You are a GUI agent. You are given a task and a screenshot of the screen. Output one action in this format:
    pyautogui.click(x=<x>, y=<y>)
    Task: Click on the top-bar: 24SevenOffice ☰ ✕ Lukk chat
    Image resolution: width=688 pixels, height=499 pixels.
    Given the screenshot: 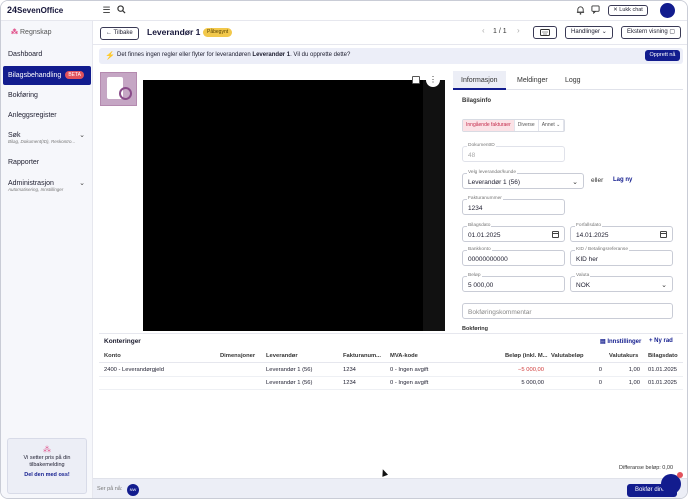 What is the action you would take?
    pyautogui.click(x=344, y=11)
    